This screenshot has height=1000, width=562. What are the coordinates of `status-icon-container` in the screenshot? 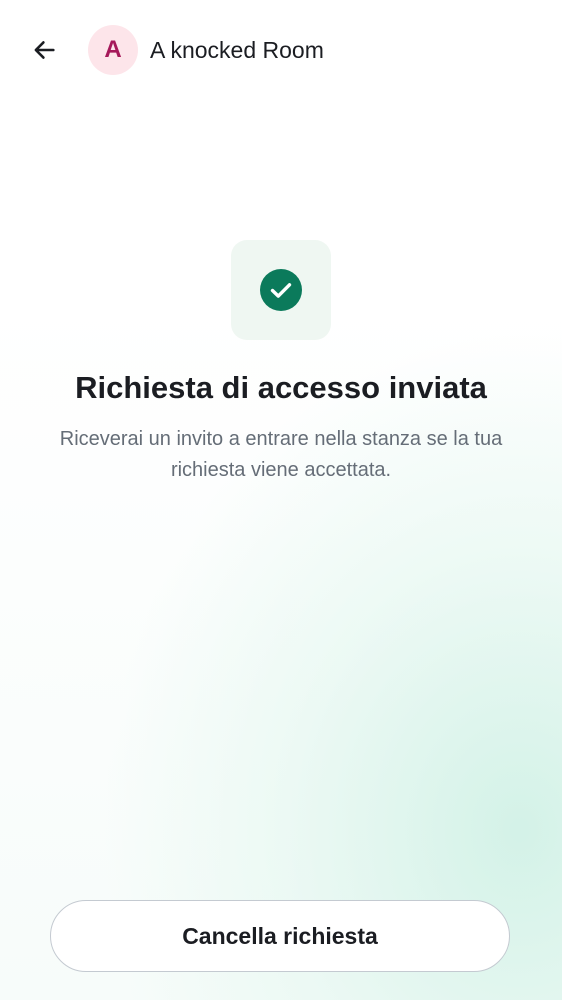 It's located at (281, 290).